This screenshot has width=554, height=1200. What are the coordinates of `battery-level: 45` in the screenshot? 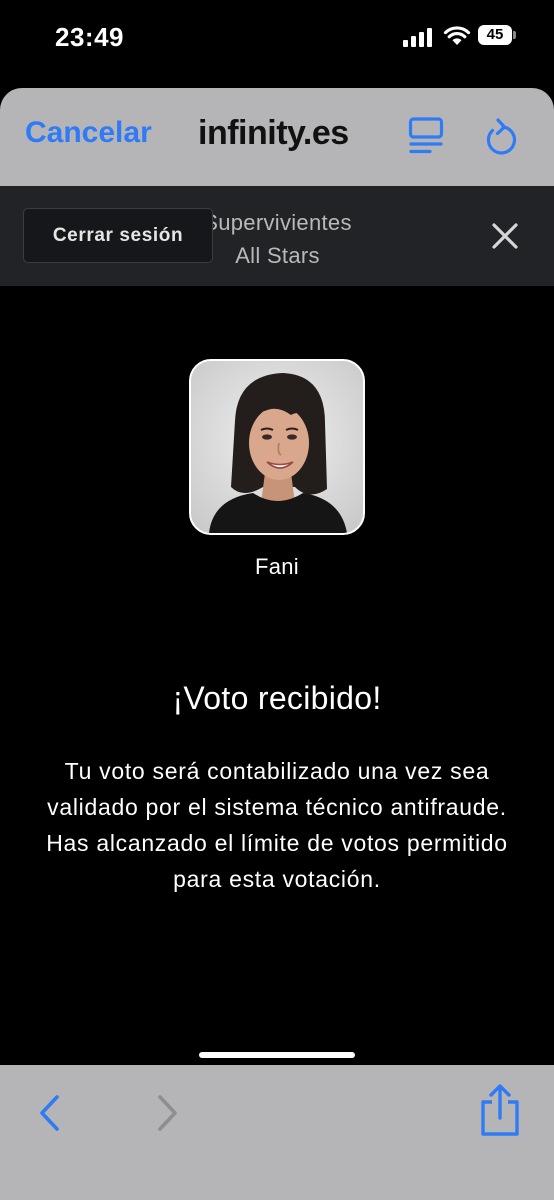 It's located at (495, 35).